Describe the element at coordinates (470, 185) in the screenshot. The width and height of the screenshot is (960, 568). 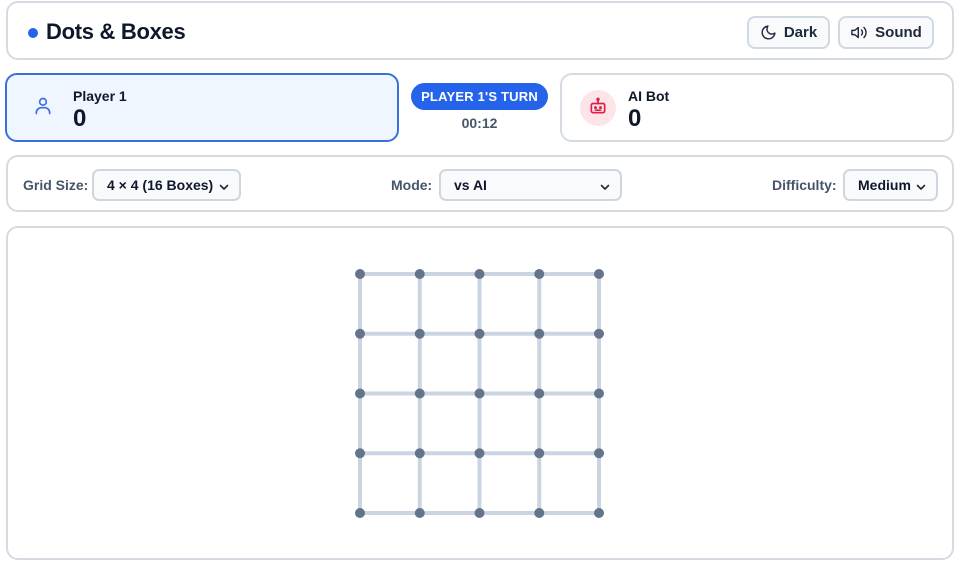
I see `mode-value: vs AI` at that location.